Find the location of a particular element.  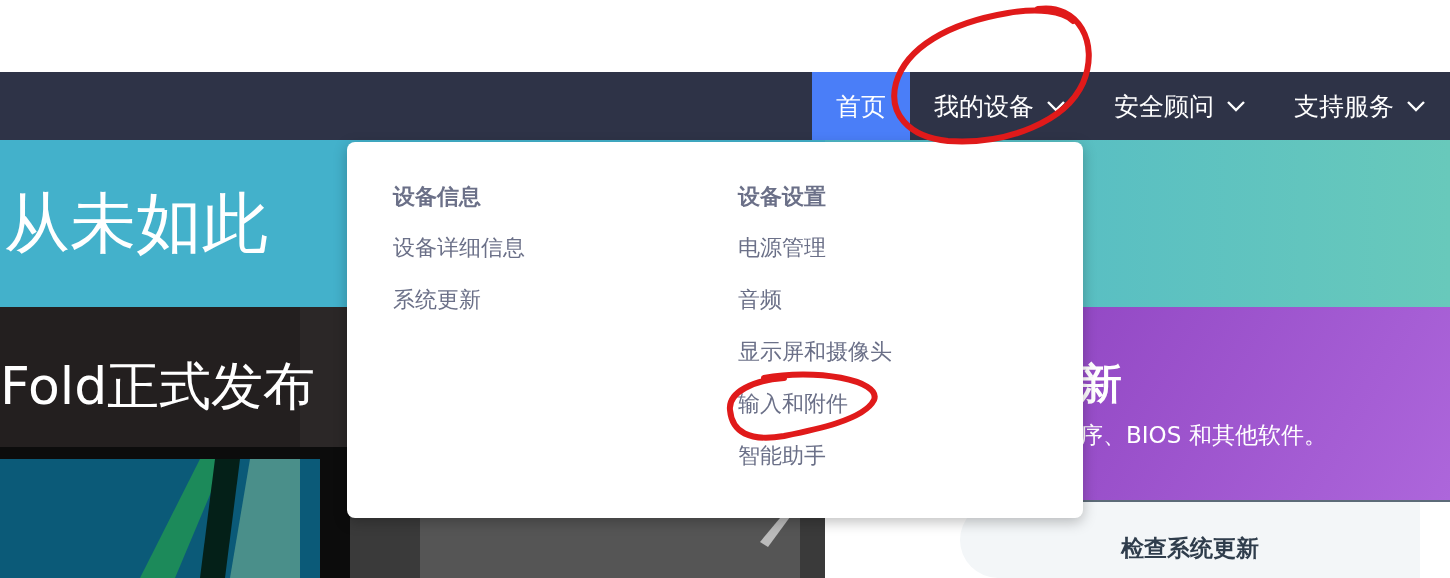

card-description: 序、BIOS 和其他软件。 is located at coordinates (1204, 435).